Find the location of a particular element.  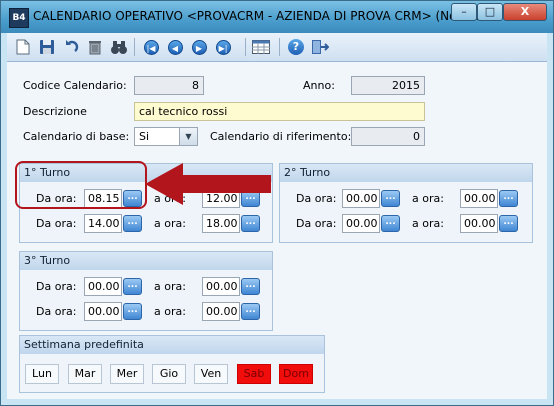

highlight-rounded-box is located at coordinates (81, 185).